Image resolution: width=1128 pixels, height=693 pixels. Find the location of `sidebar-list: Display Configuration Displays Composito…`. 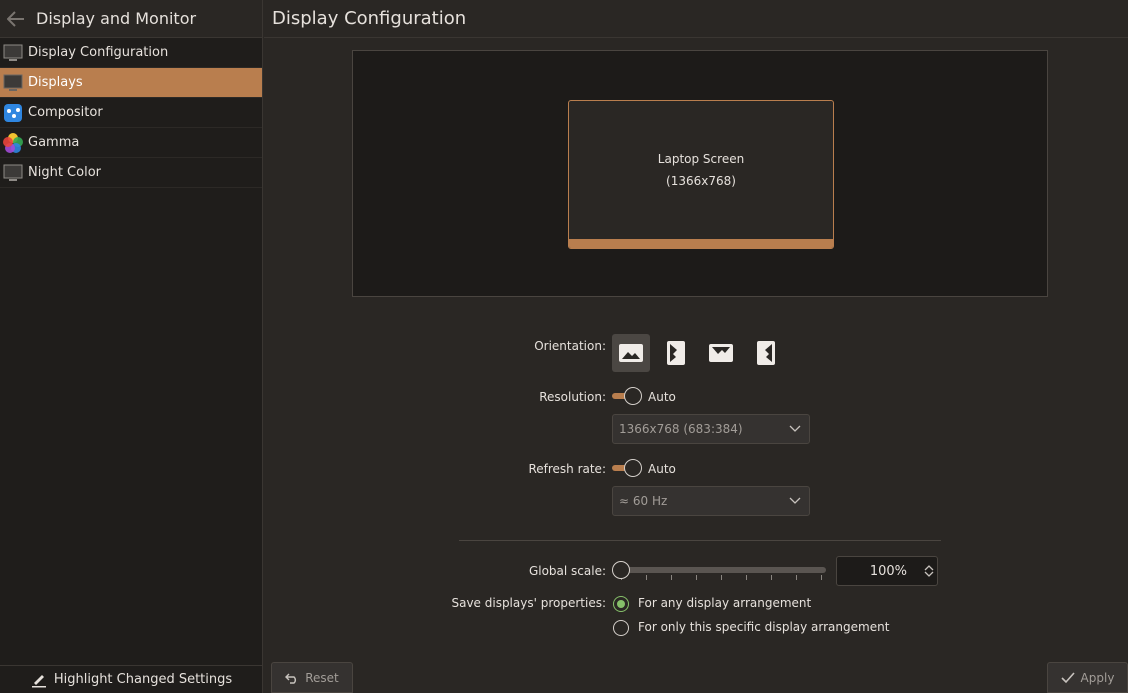

sidebar-list: Display Configuration Displays Composito… is located at coordinates (131, 113).